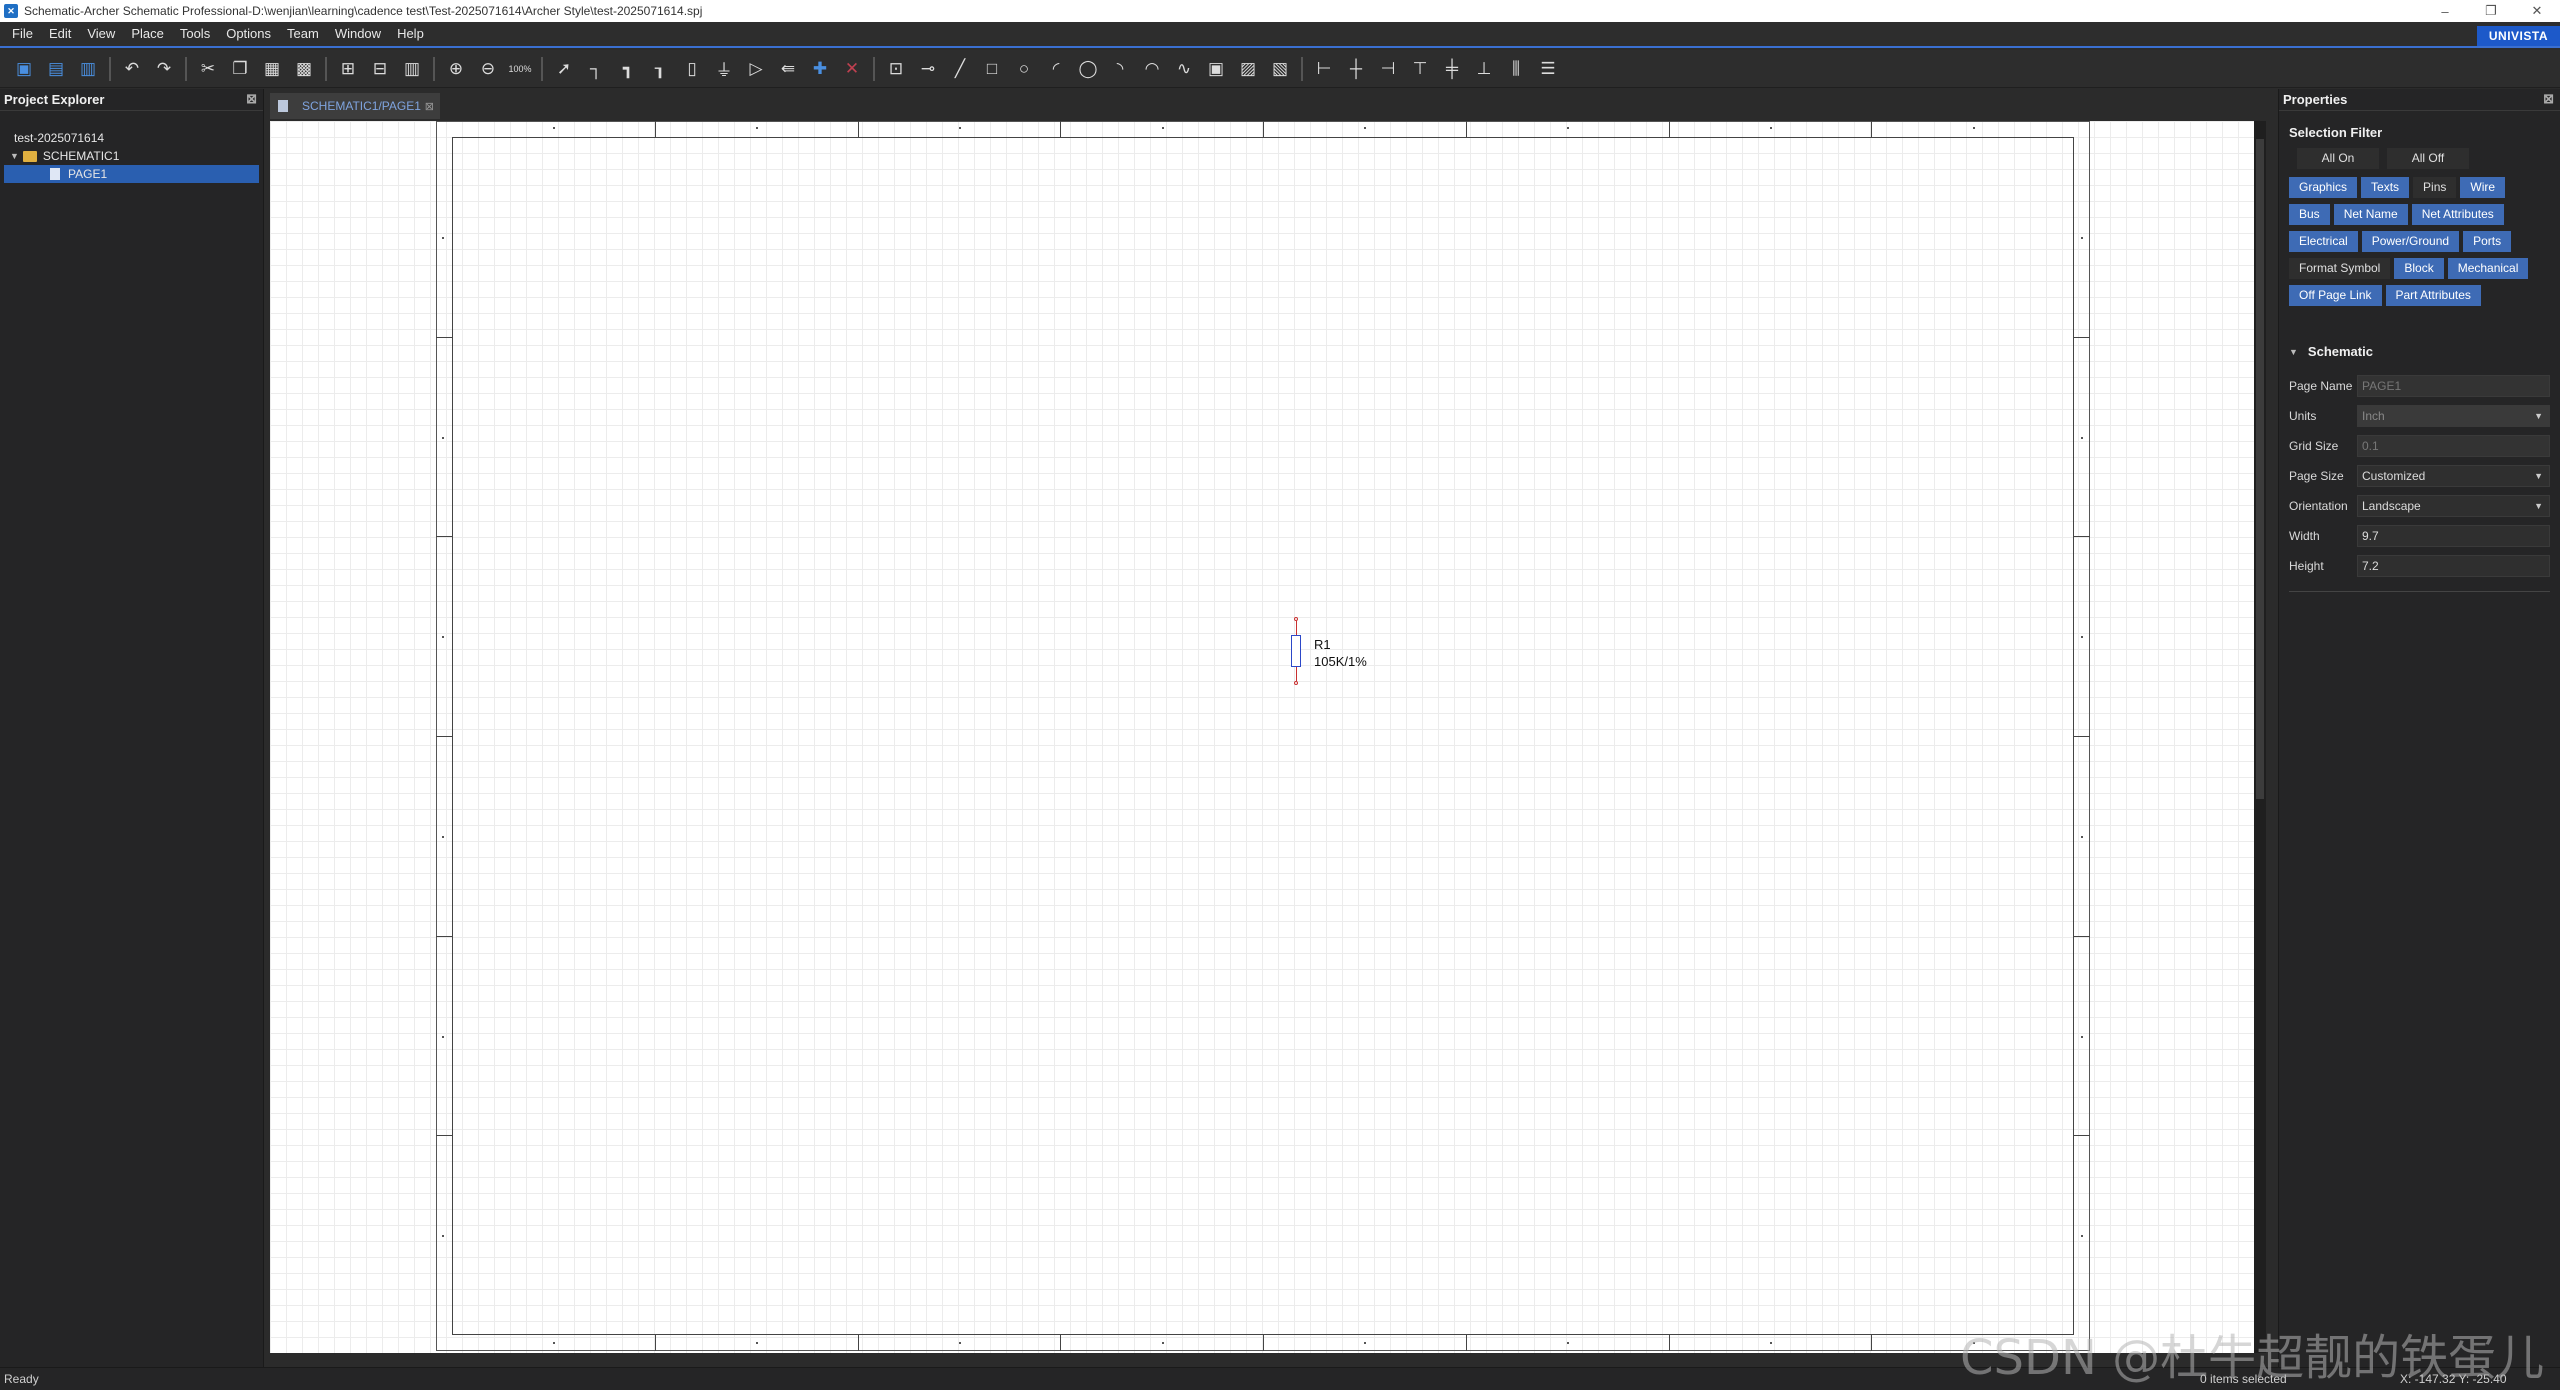  Describe the element at coordinates (240, 69) in the screenshot. I see `copy-icon: ❐` at that location.